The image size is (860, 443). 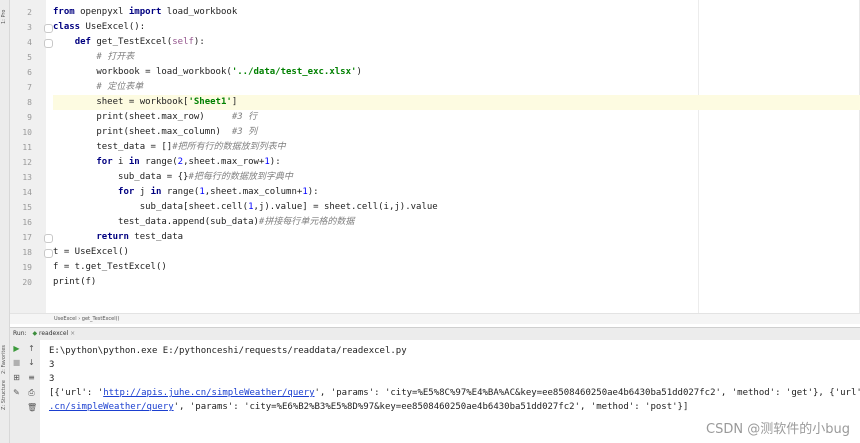 I want to click on rerun-icon: ▶, so click(x=16, y=348).